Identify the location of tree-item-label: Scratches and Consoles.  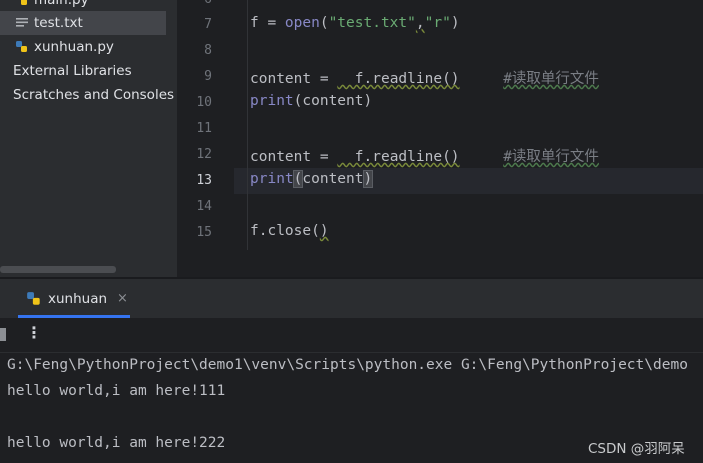
(94, 95).